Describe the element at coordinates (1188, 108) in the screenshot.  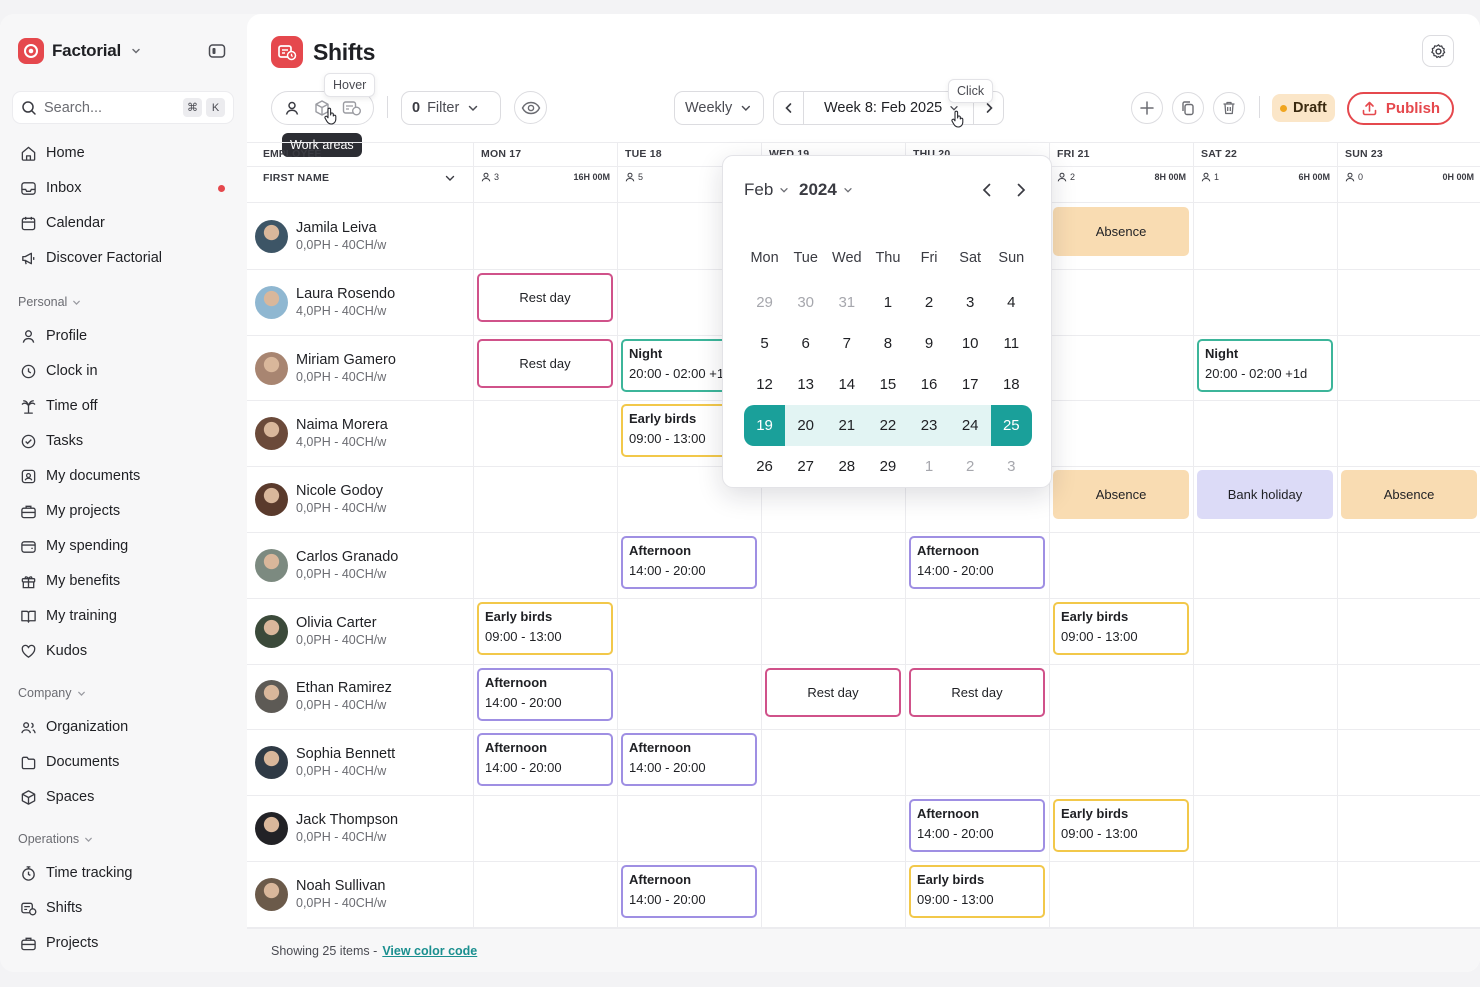
I see `copy-week-button` at that location.